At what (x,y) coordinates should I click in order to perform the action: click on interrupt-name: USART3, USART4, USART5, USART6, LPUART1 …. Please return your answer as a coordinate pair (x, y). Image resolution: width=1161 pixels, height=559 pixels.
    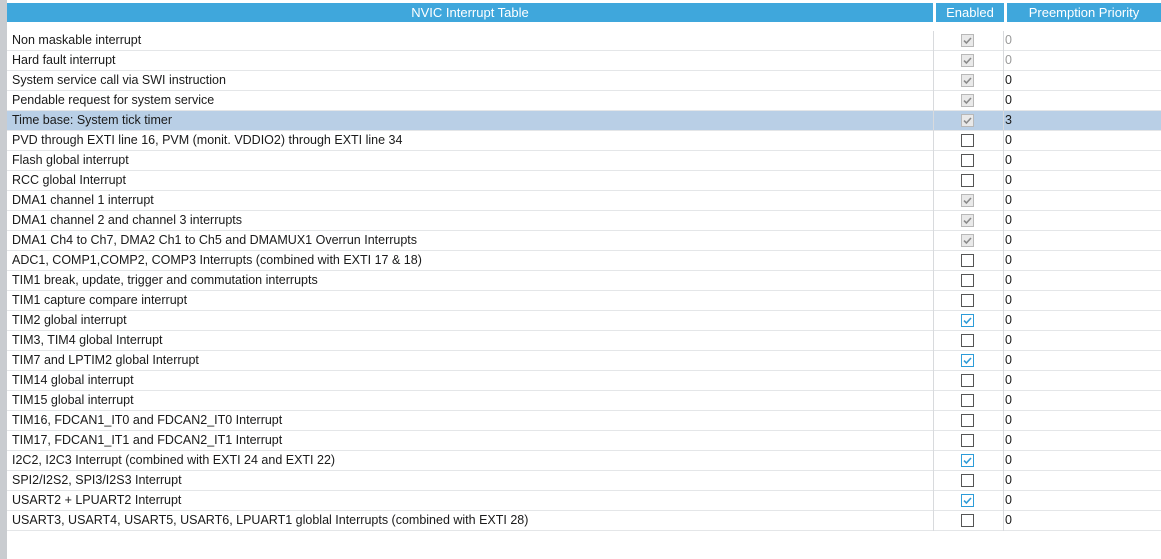
    Looking at the image, I should click on (270, 520).